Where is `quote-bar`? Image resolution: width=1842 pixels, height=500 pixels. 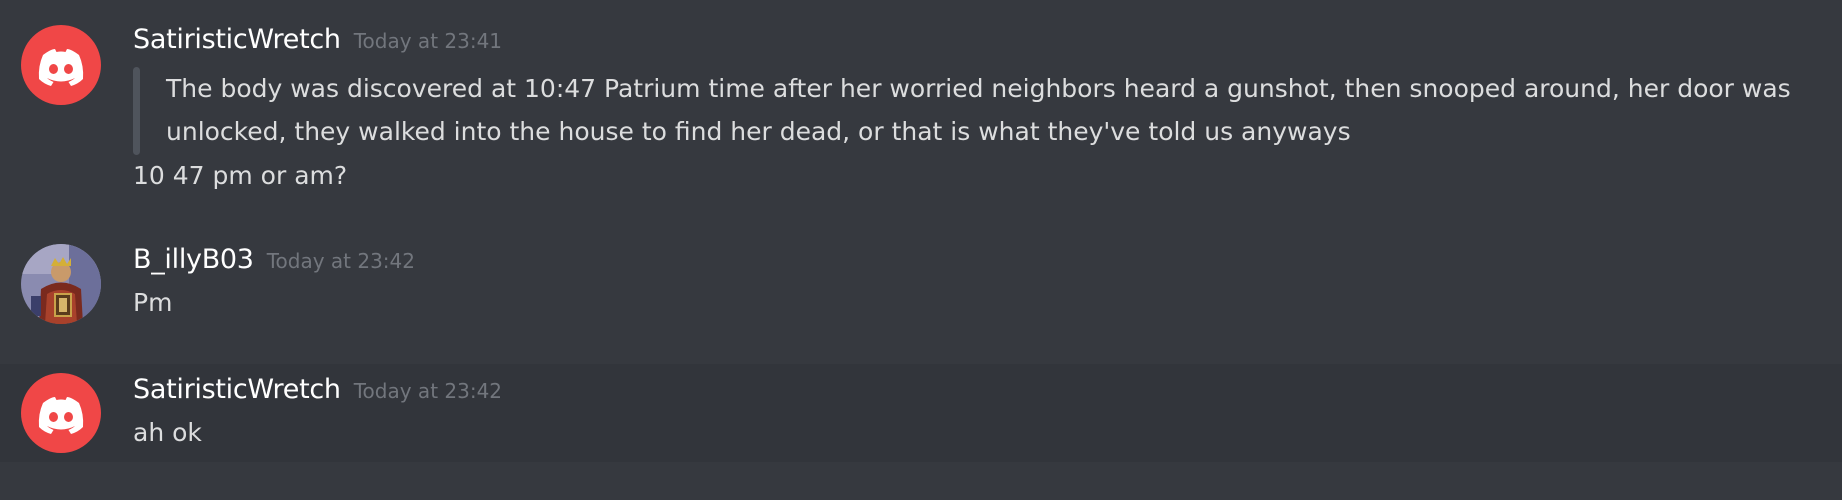
quote-bar is located at coordinates (136, 111).